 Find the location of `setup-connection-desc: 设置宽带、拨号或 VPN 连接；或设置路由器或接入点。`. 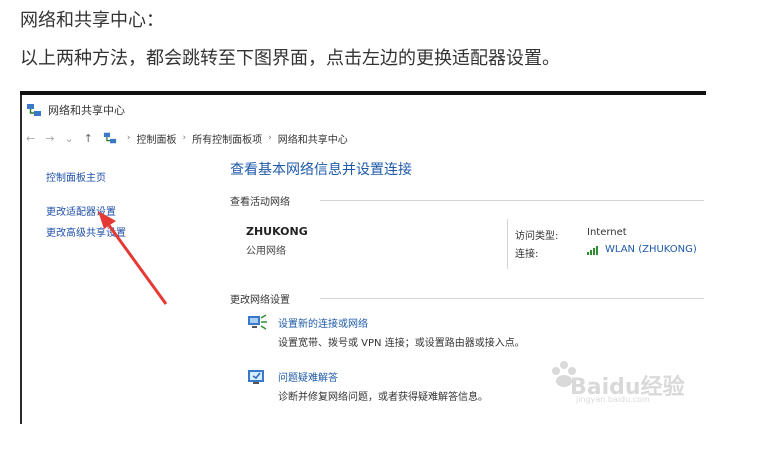

setup-connection-desc: 设置宽带、拨号或 VPN 连接；或设置路由器或接入点。 is located at coordinates (401, 343).